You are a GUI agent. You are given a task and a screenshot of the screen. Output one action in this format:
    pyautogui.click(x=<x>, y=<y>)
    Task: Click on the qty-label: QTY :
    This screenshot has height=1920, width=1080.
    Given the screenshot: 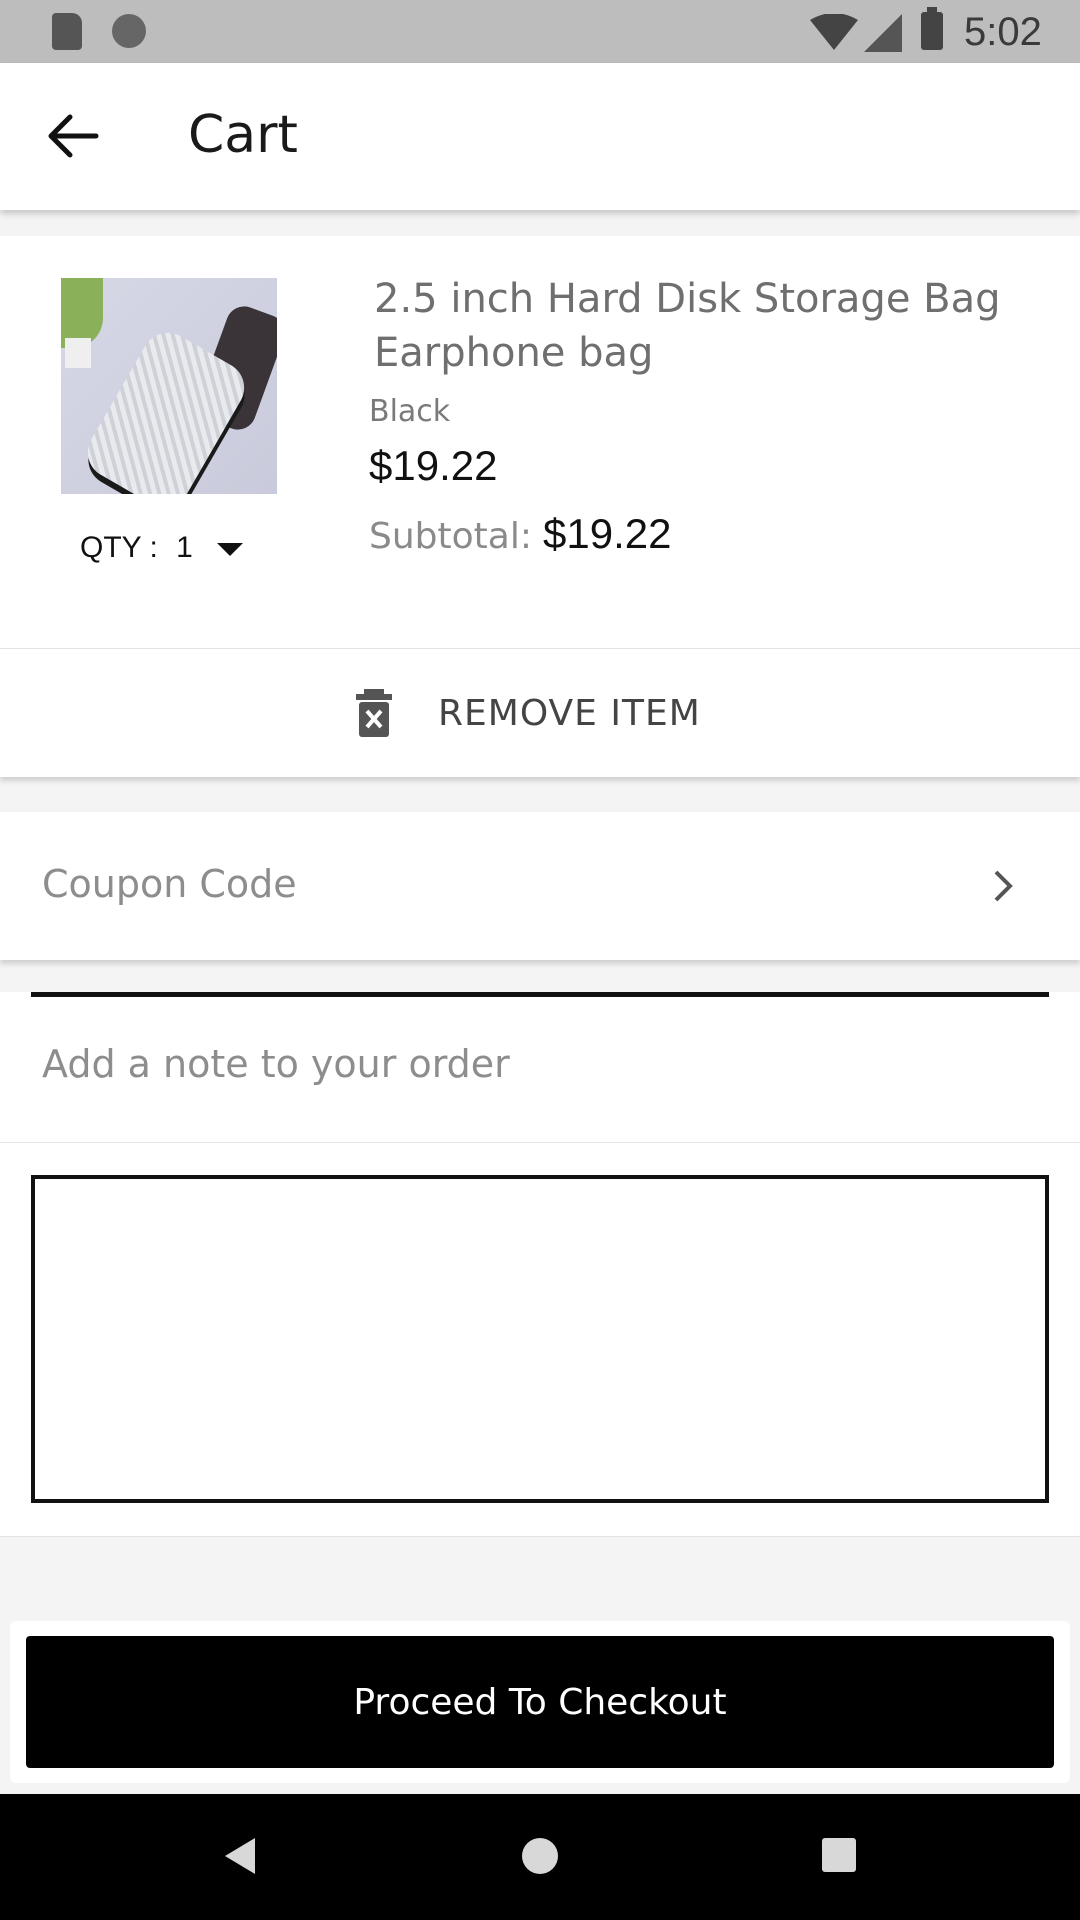 What is the action you would take?
    pyautogui.click(x=119, y=547)
    